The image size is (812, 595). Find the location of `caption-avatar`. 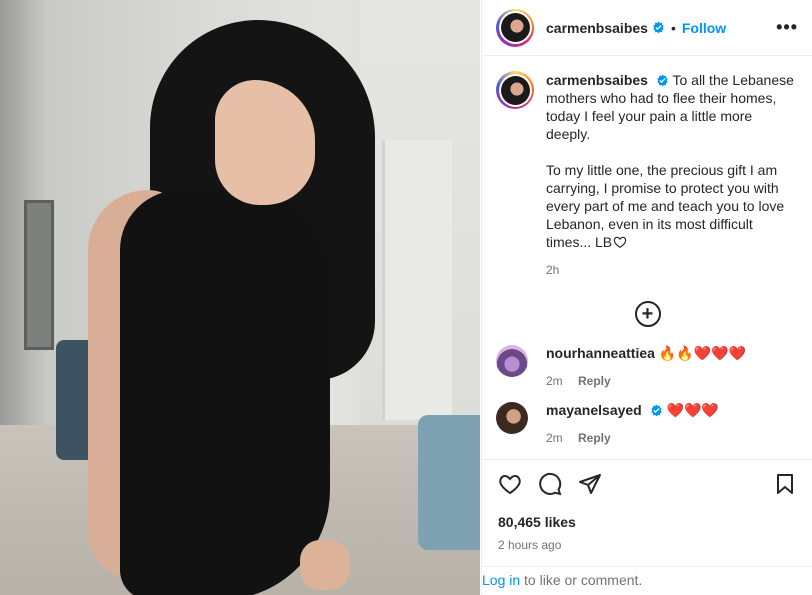

caption-avatar is located at coordinates (515, 90).